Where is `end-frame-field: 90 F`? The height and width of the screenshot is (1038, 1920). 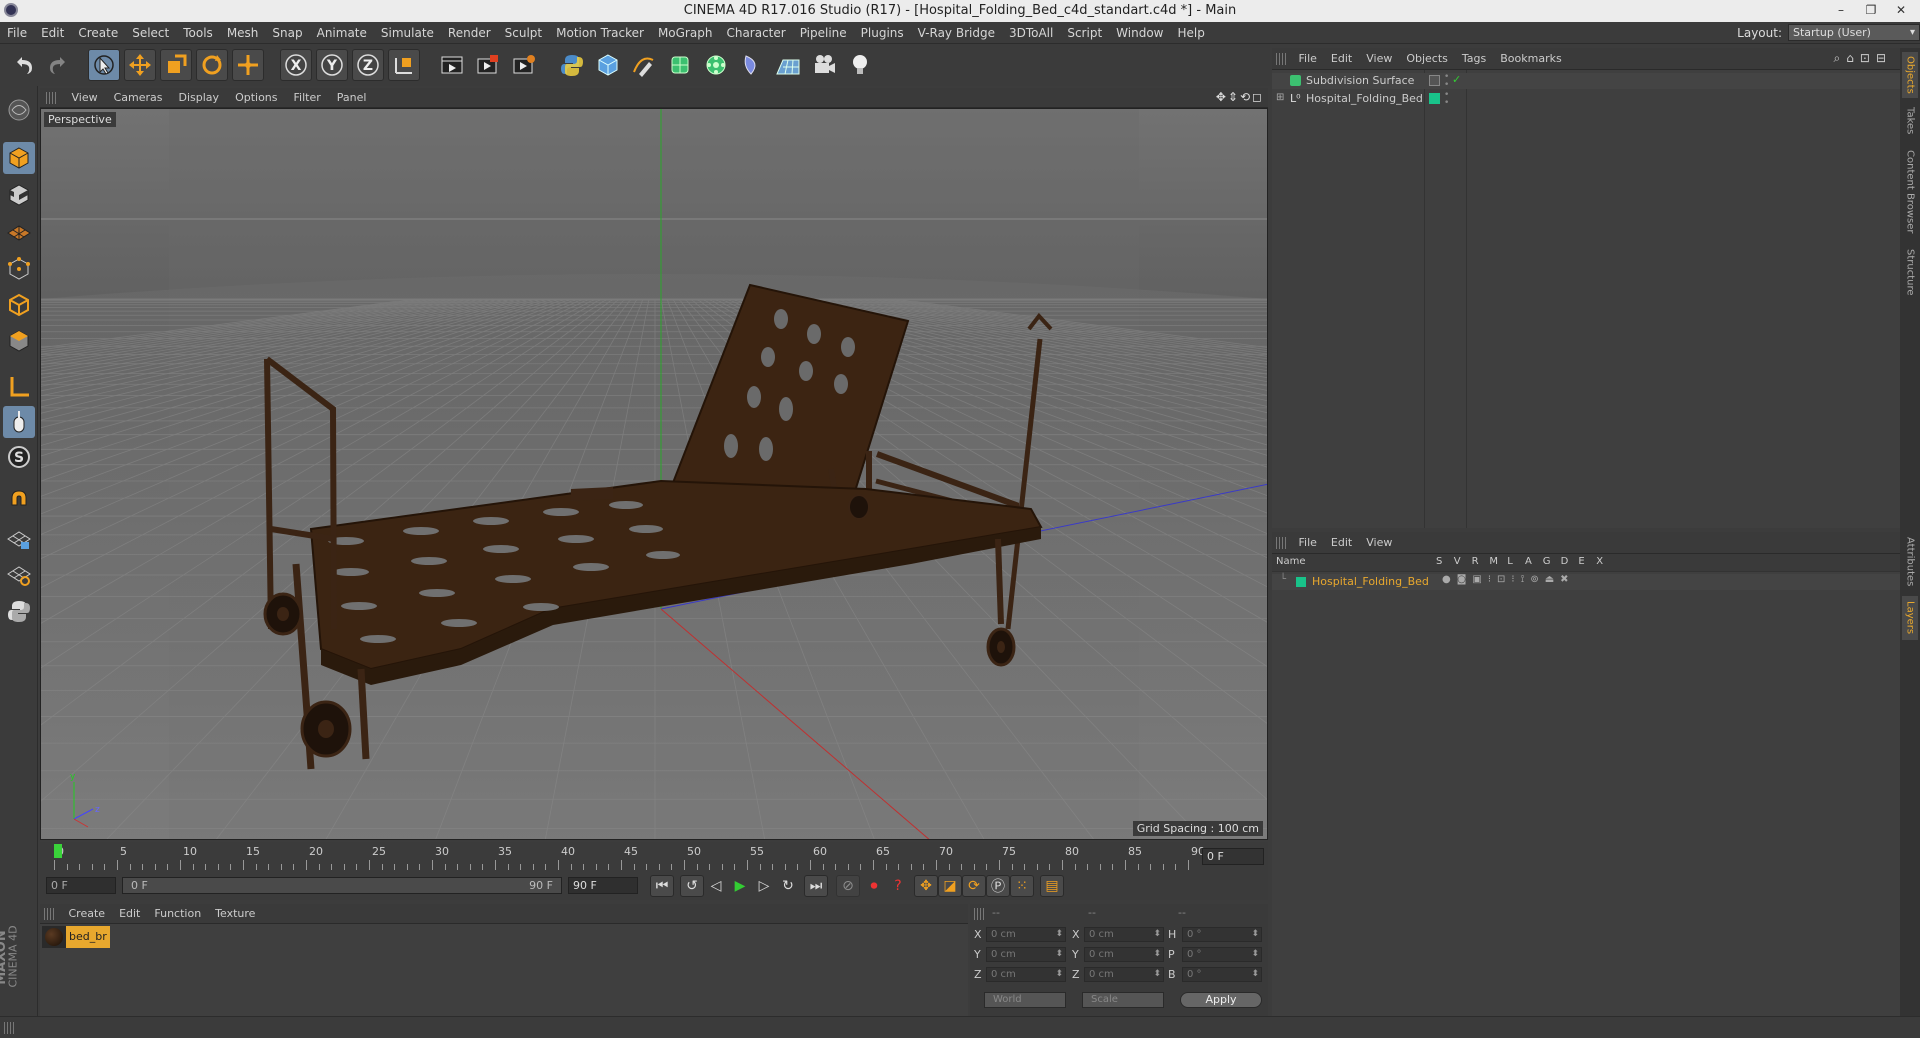
end-frame-field: 90 F is located at coordinates (603, 885).